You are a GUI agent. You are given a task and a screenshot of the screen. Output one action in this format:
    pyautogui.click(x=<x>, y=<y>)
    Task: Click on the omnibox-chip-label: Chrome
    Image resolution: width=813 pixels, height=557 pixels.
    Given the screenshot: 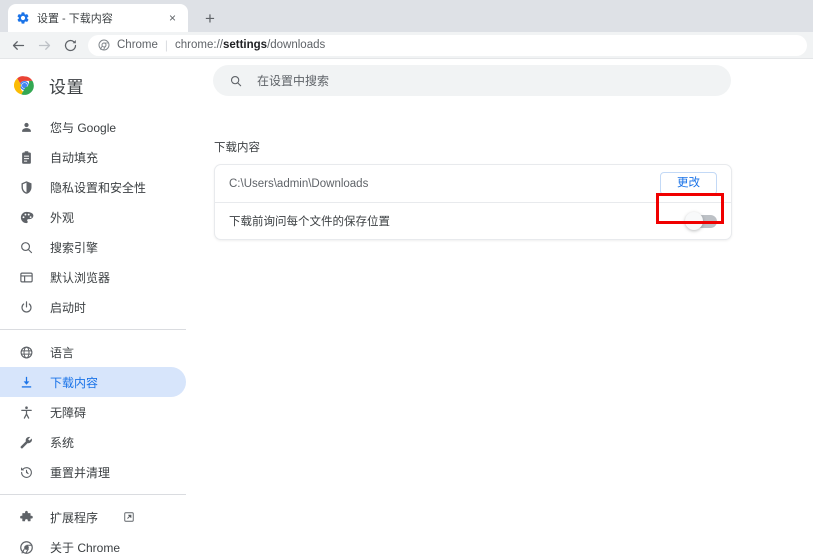 What is the action you would take?
    pyautogui.click(x=137, y=45)
    